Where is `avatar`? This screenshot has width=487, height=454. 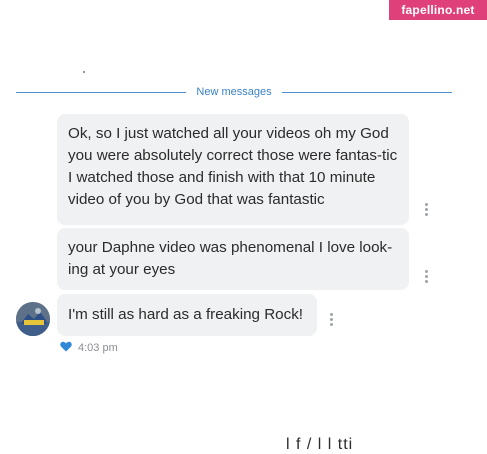
avatar is located at coordinates (33, 319).